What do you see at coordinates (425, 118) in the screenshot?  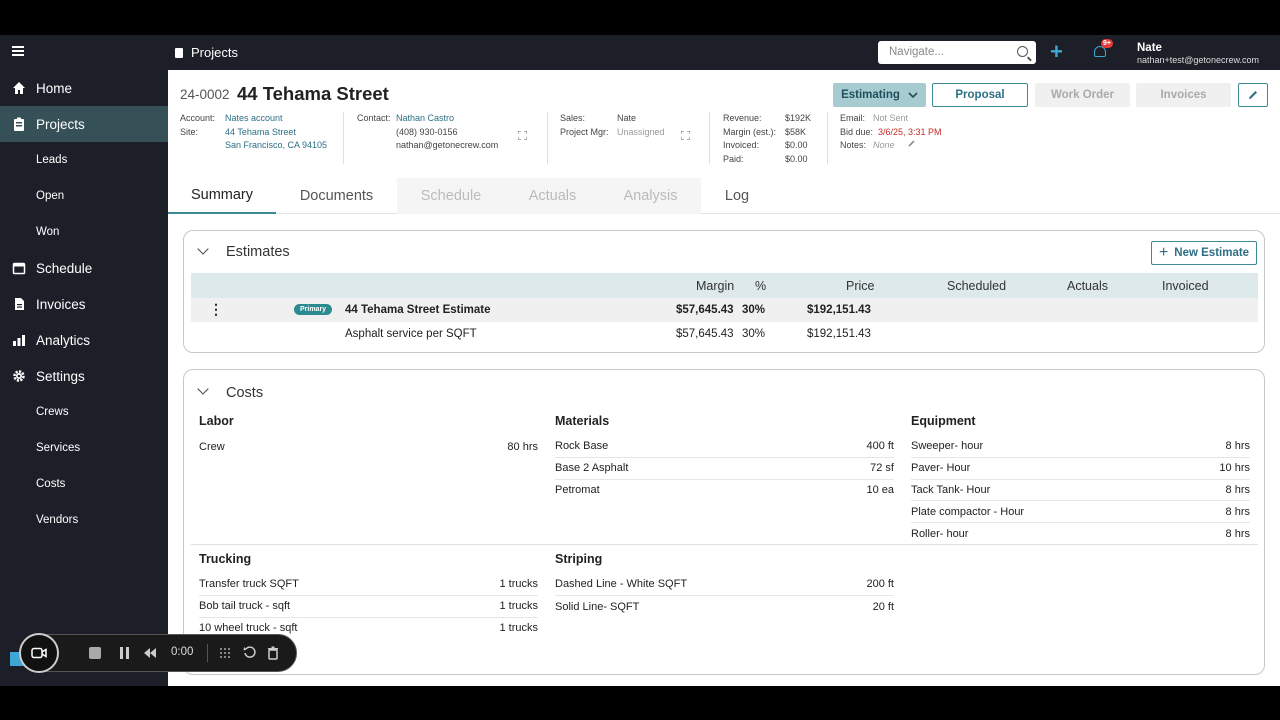 I see `contact-link: Nathan Castro` at bounding box center [425, 118].